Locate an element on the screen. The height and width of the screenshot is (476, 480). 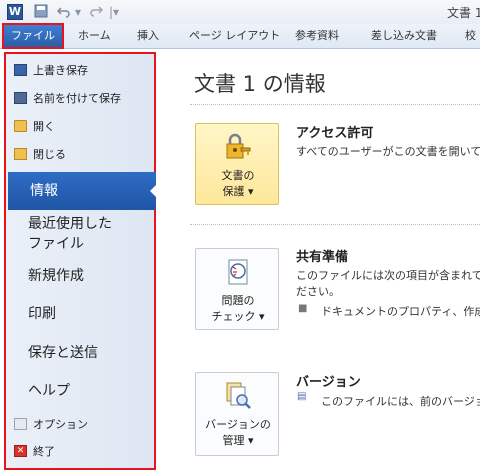
tab-review: 校 is located at coordinates (470, 36).